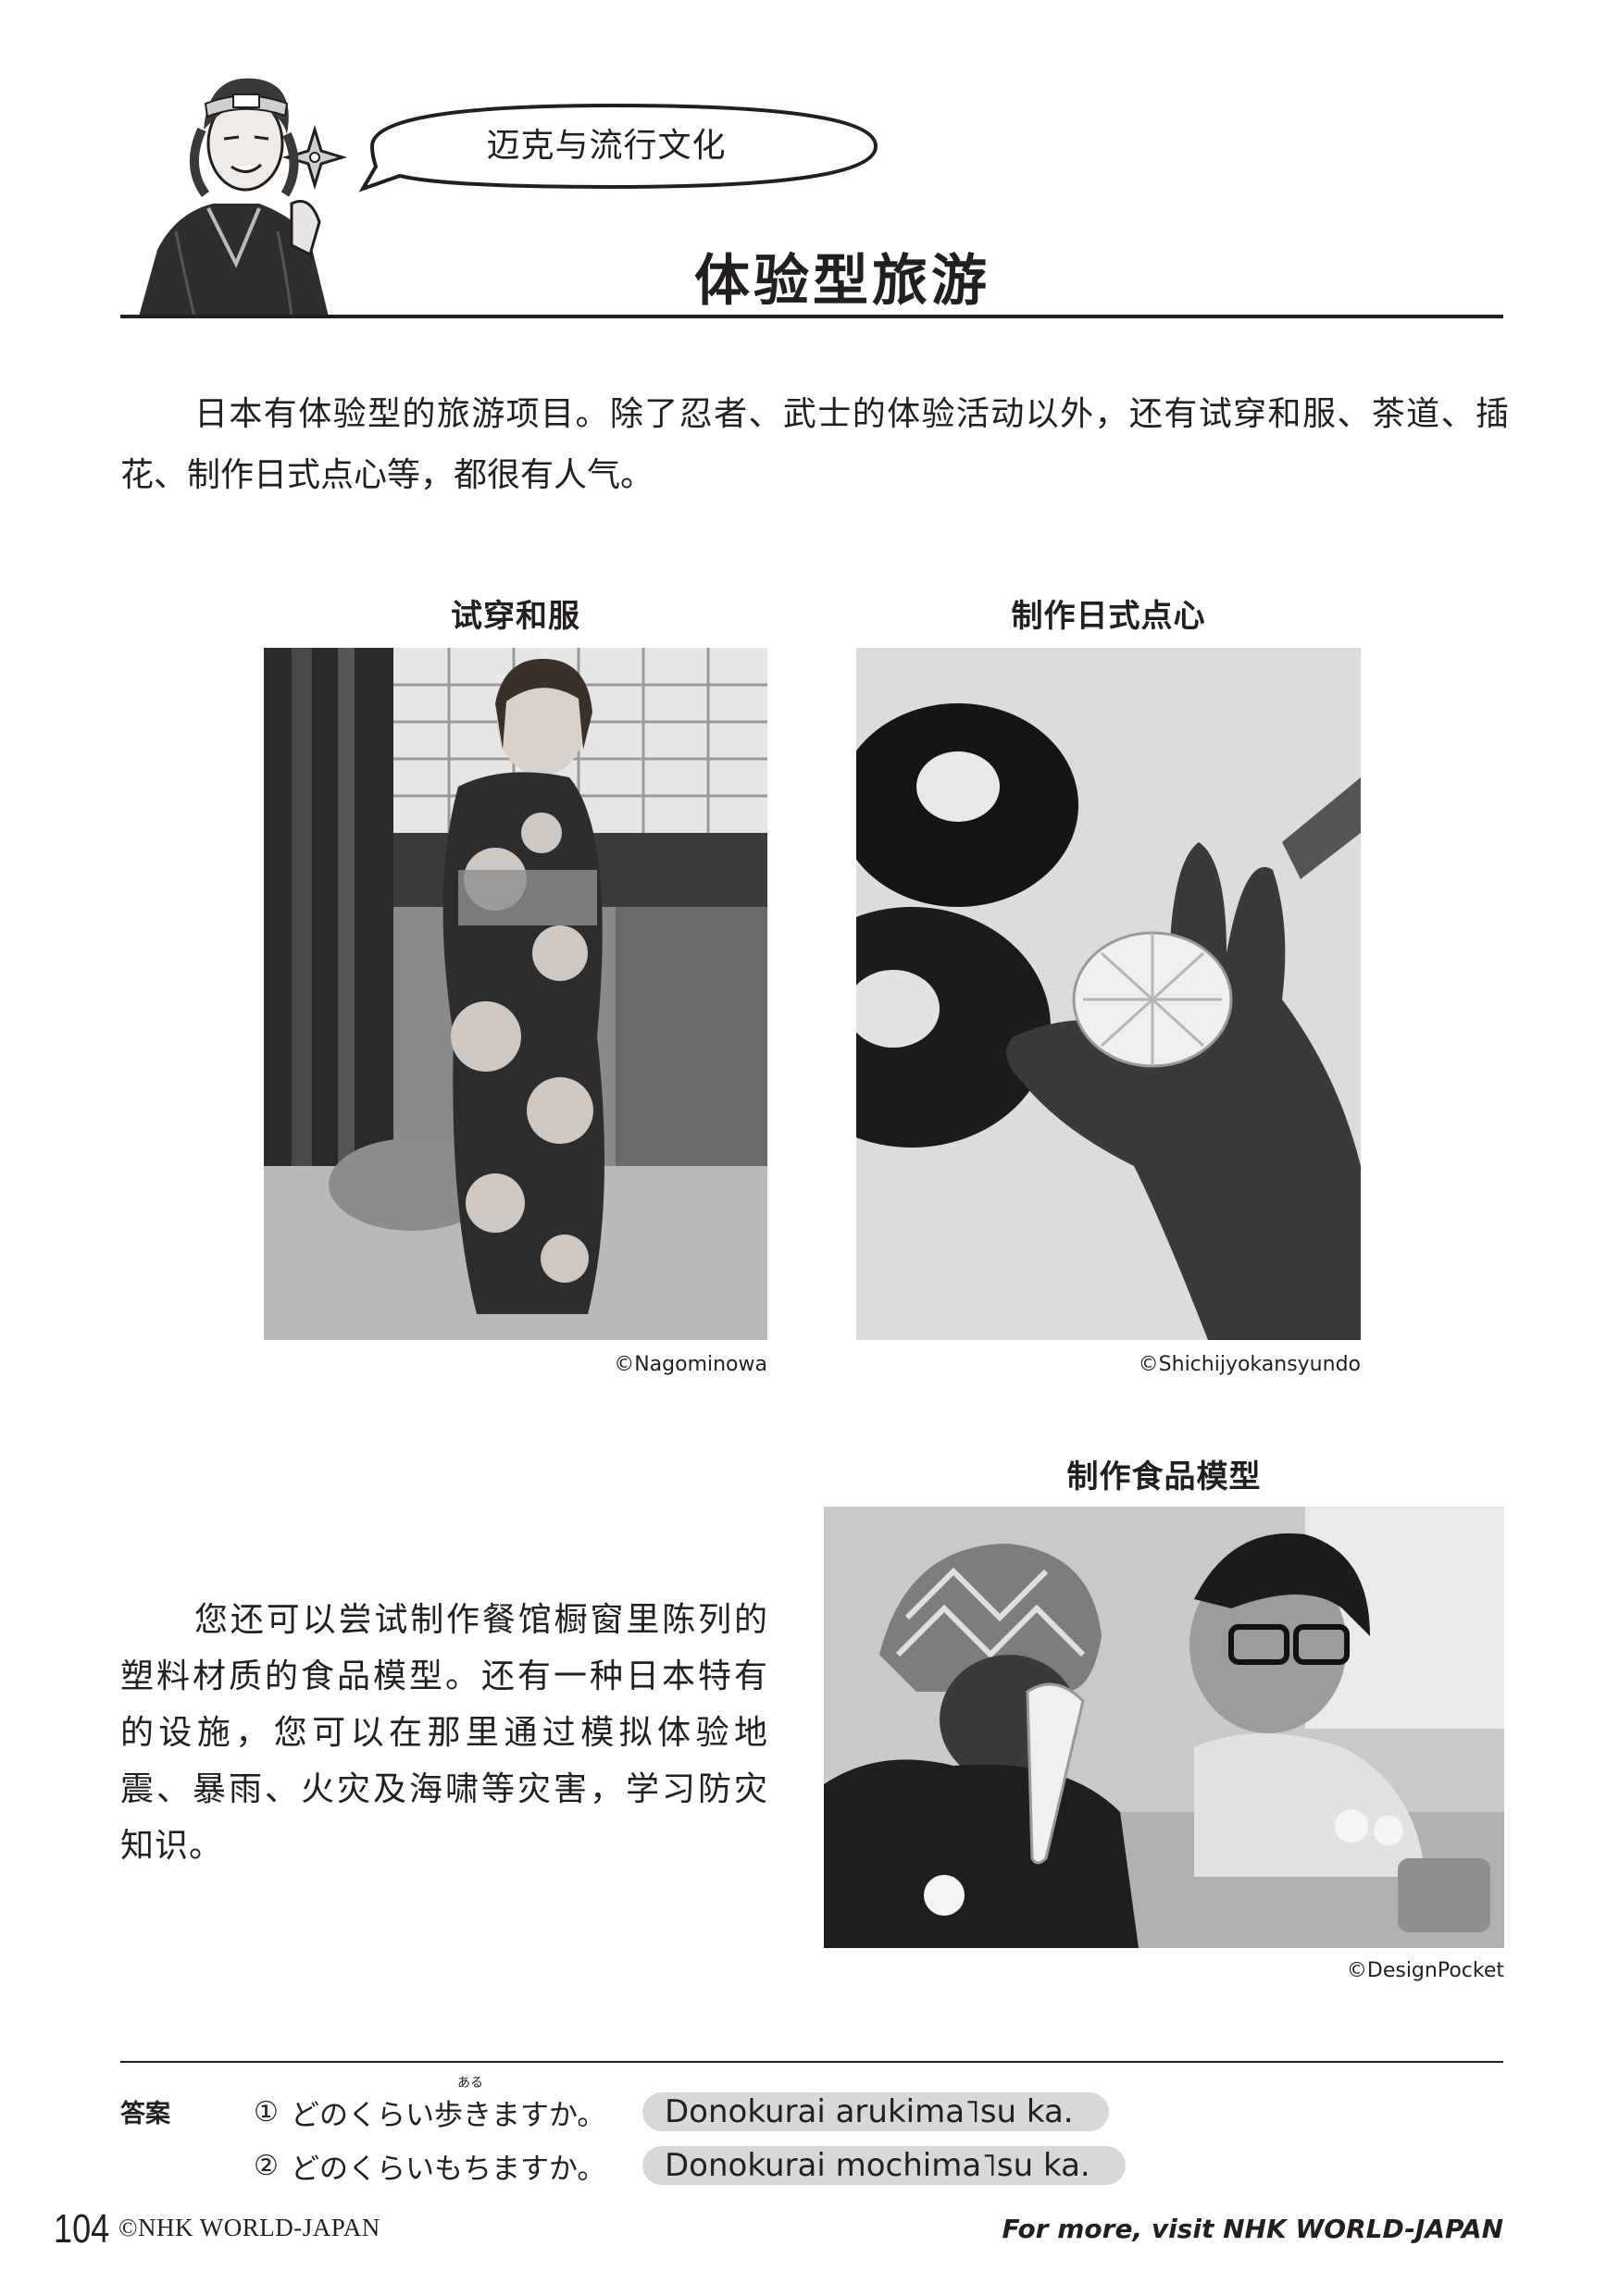 This screenshot has height=2296, width=1619. Describe the element at coordinates (516, 994) in the screenshot. I see `kimono-photo` at that location.